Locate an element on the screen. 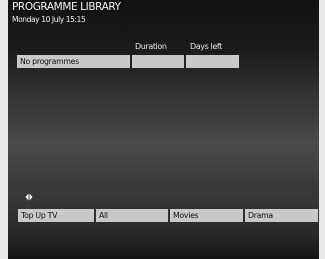  tab-top-up-tv: Top Up TV is located at coordinates (56, 215).